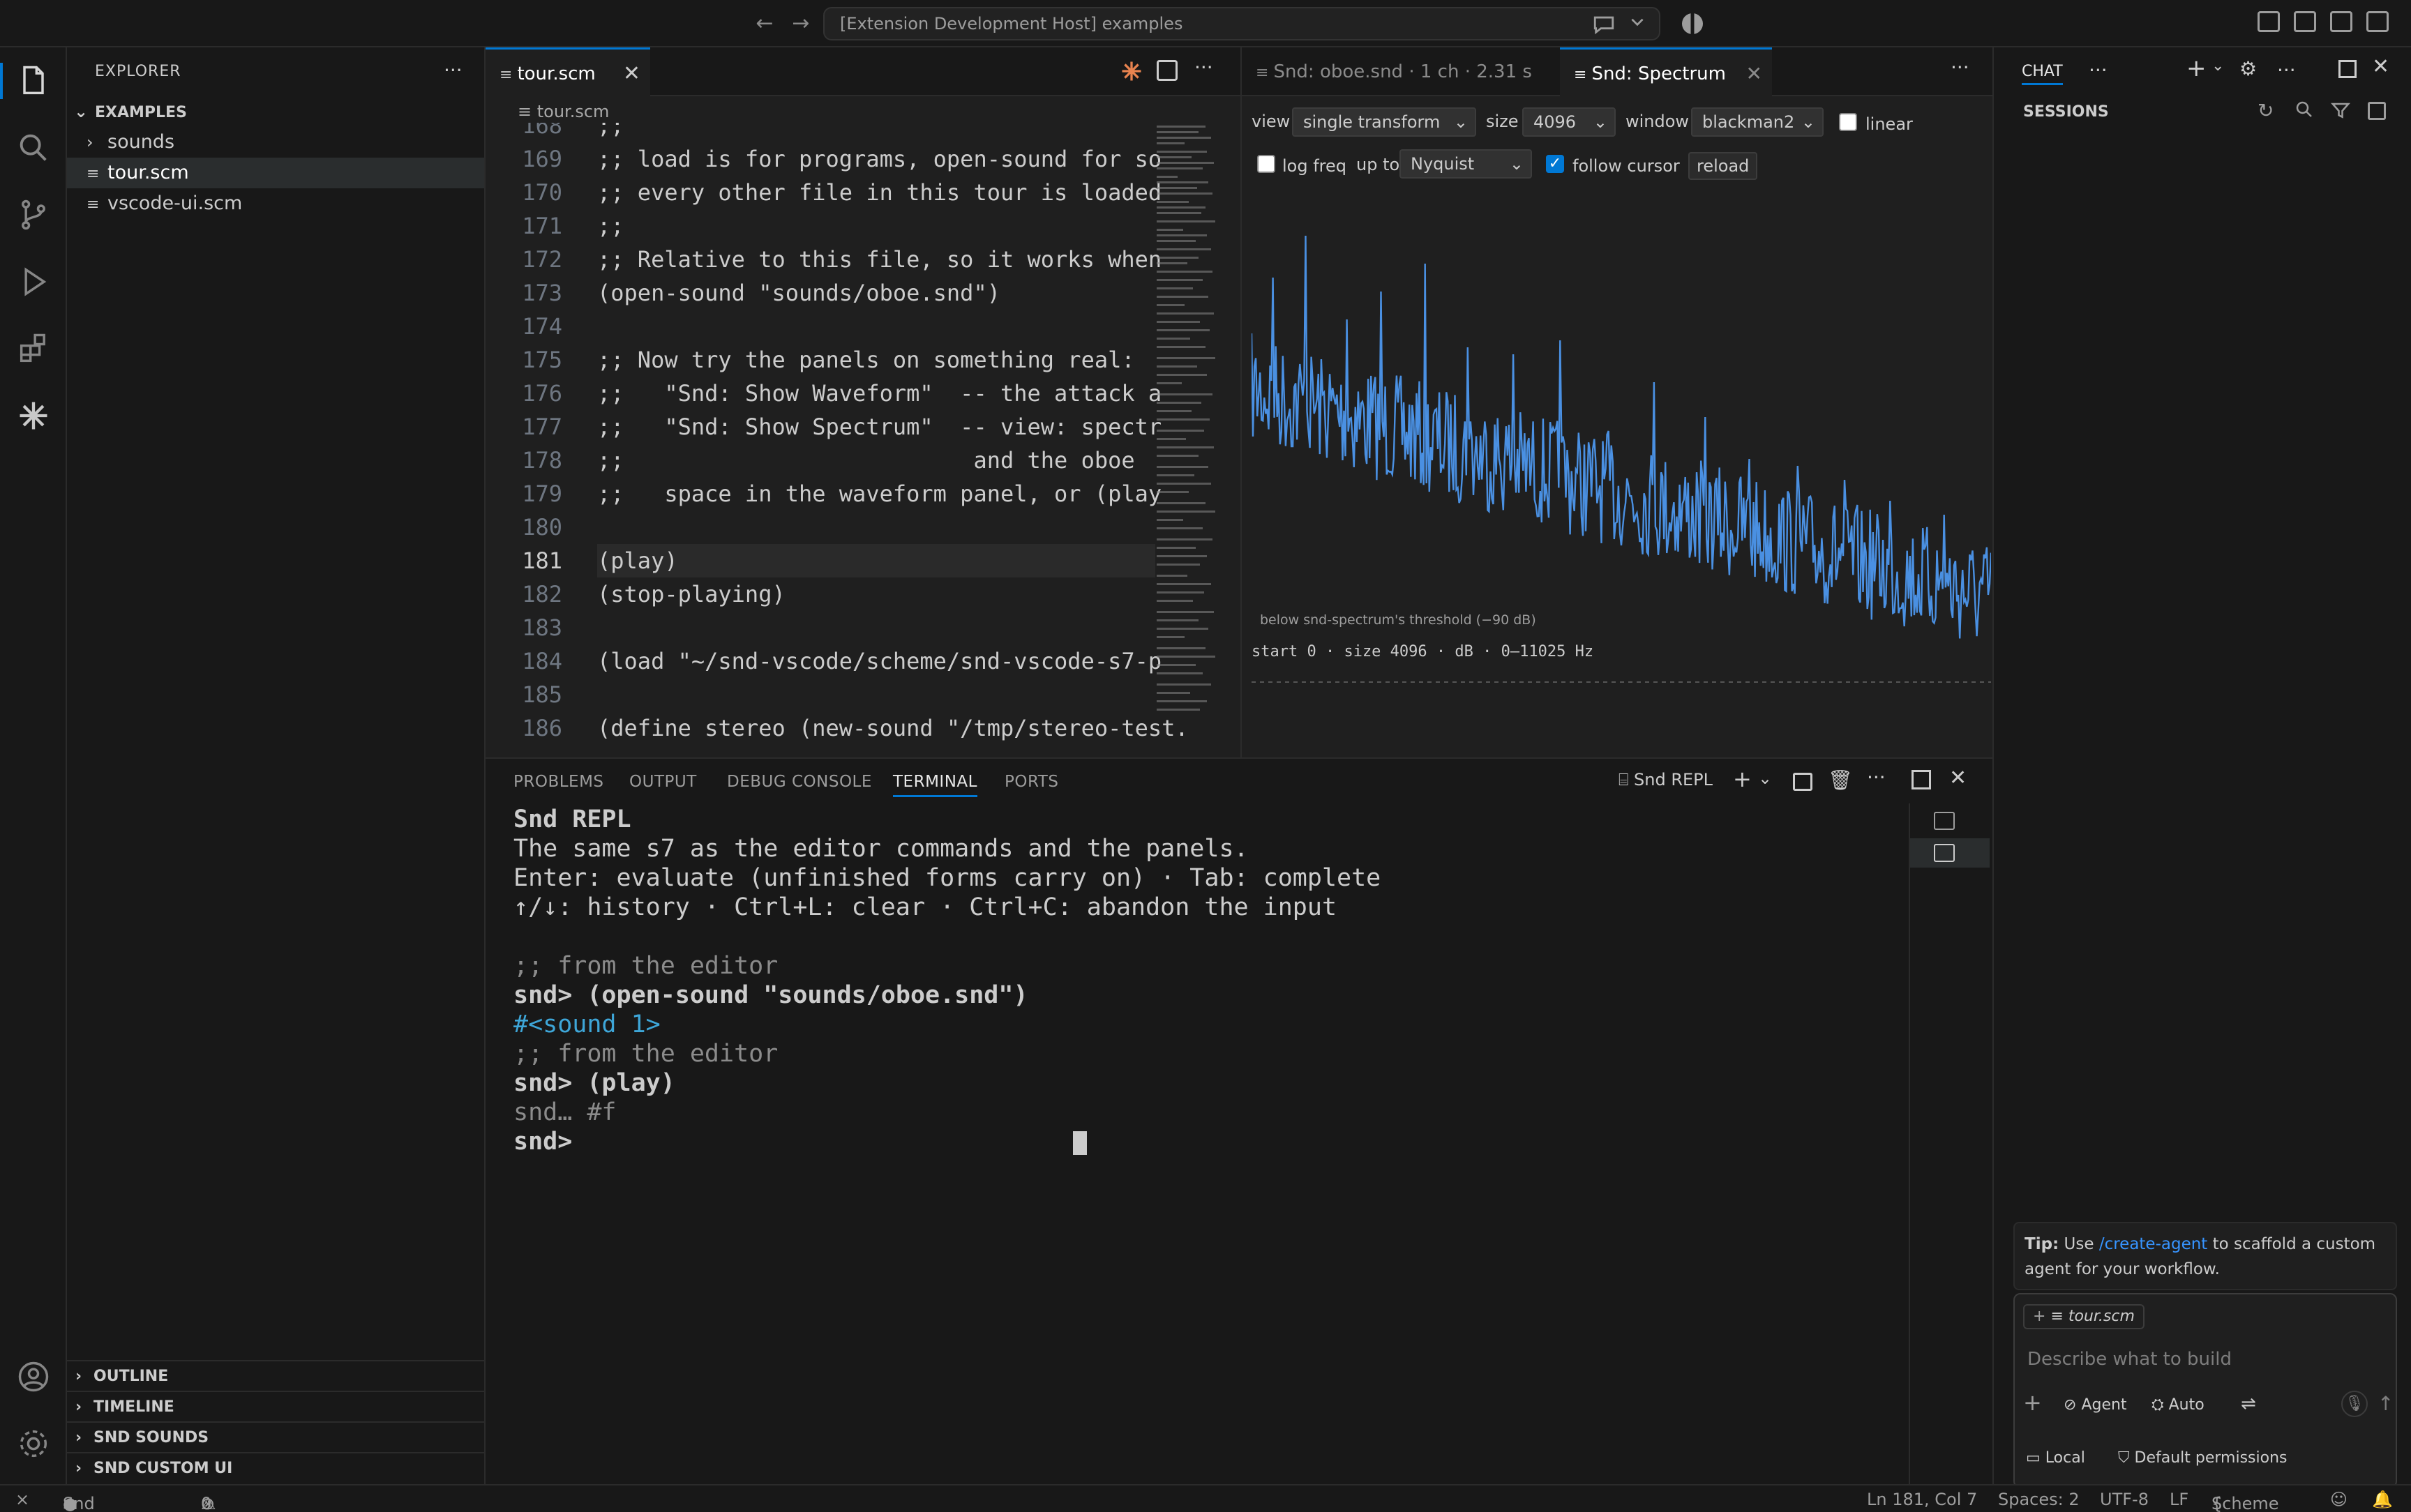 This screenshot has height=1512, width=2411. What do you see at coordinates (1604, 27) in the screenshot?
I see `chat-icon` at bounding box center [1604, 27].